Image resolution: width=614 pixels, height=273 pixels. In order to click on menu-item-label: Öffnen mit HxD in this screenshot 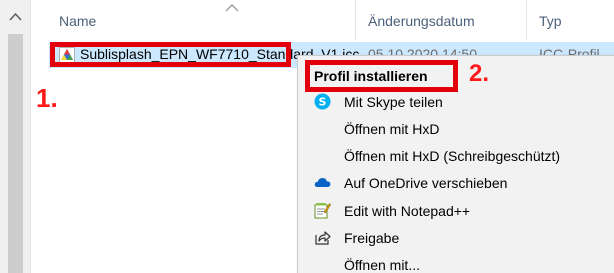, I will do `click(392, 129)`.